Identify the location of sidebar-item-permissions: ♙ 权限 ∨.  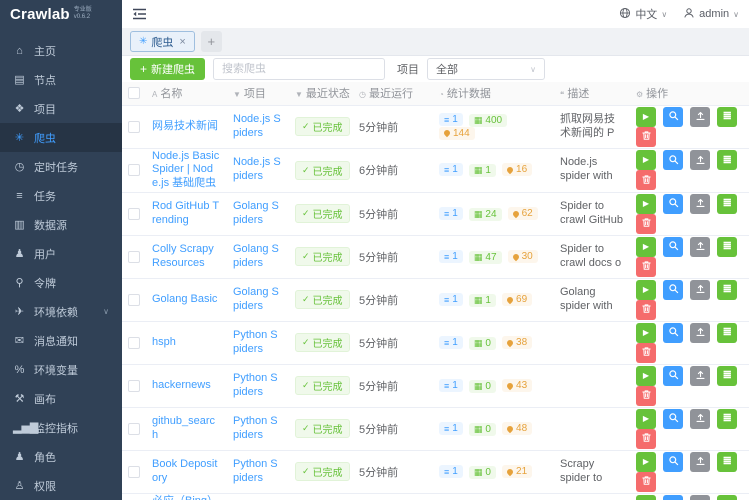
(61, 485).